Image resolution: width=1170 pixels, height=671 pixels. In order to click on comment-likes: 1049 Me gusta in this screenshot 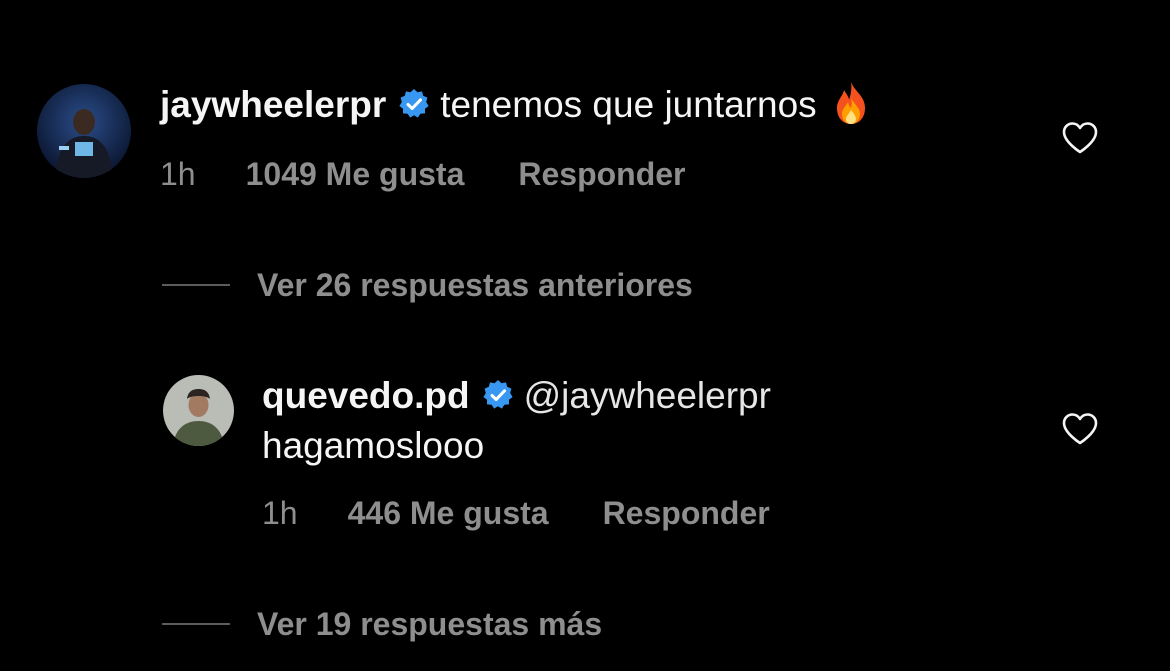, I will do `click(355, 174)`.